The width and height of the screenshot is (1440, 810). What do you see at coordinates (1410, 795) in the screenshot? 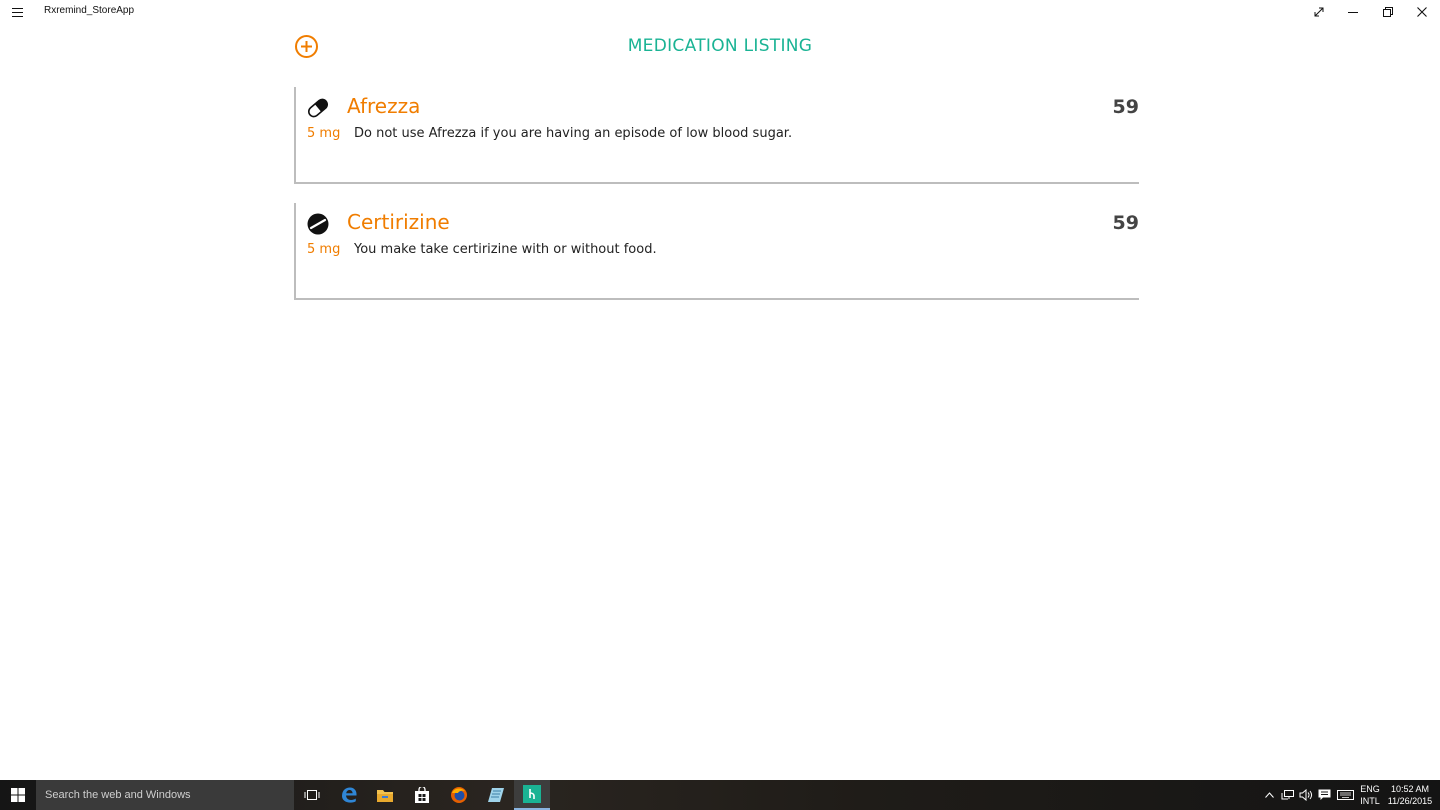
I see `clock: 10:52 AM 11/26/2015` at bounding box center [1410, 795].